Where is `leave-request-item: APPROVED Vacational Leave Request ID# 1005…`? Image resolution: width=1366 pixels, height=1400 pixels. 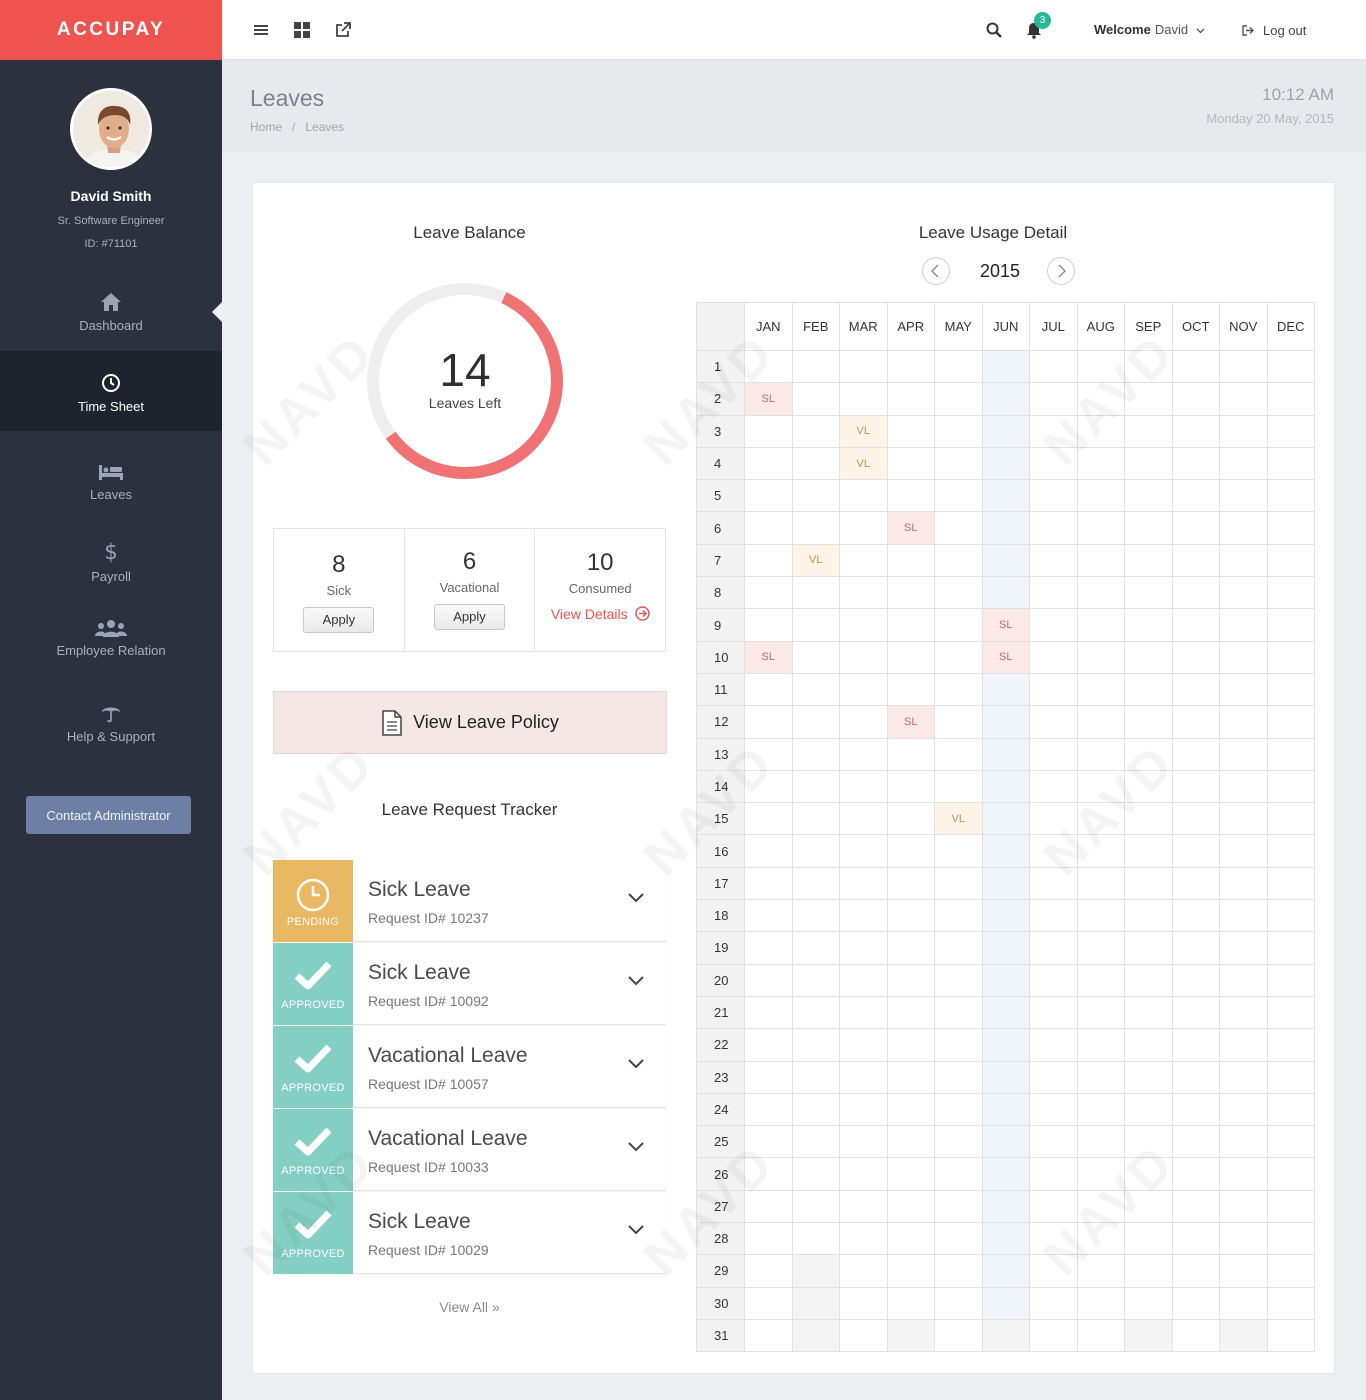 leave-request-item: APPROVED Vacational Leave Request ID# 1005… is located at coordinates (469, 1067).